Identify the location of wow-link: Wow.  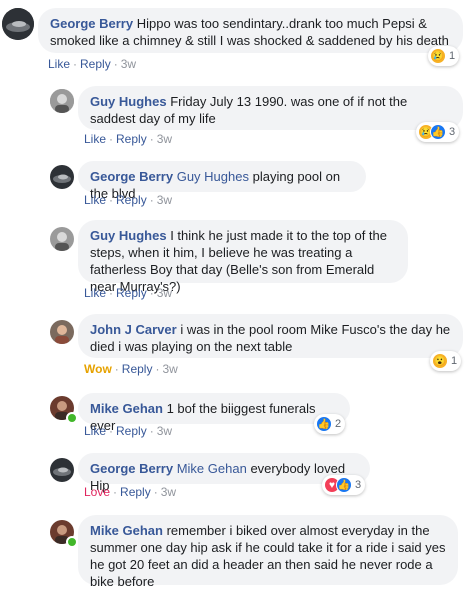
(98, 369).